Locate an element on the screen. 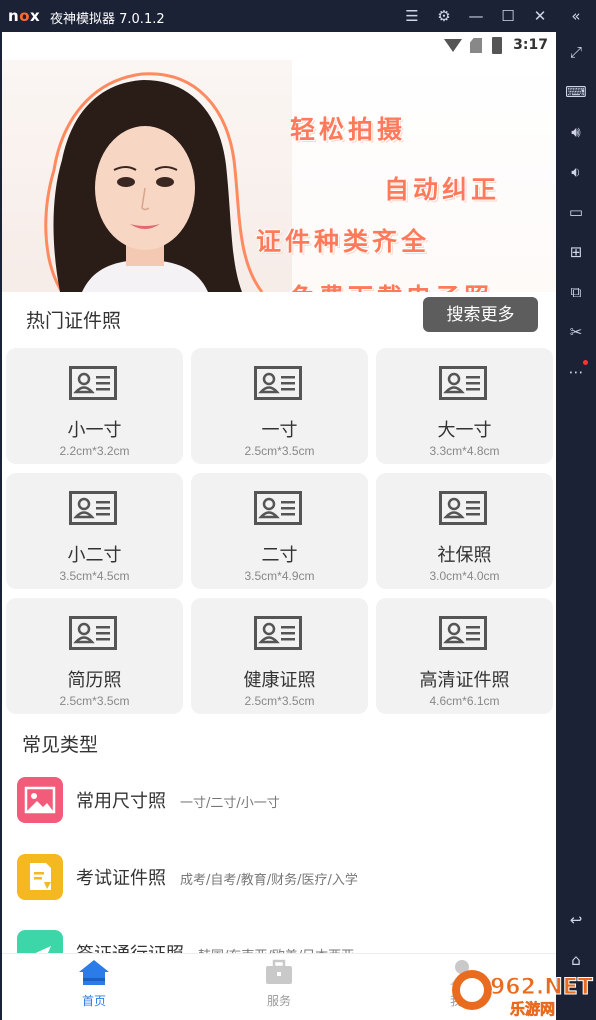  home-icon is located at coordinates (94, 972).